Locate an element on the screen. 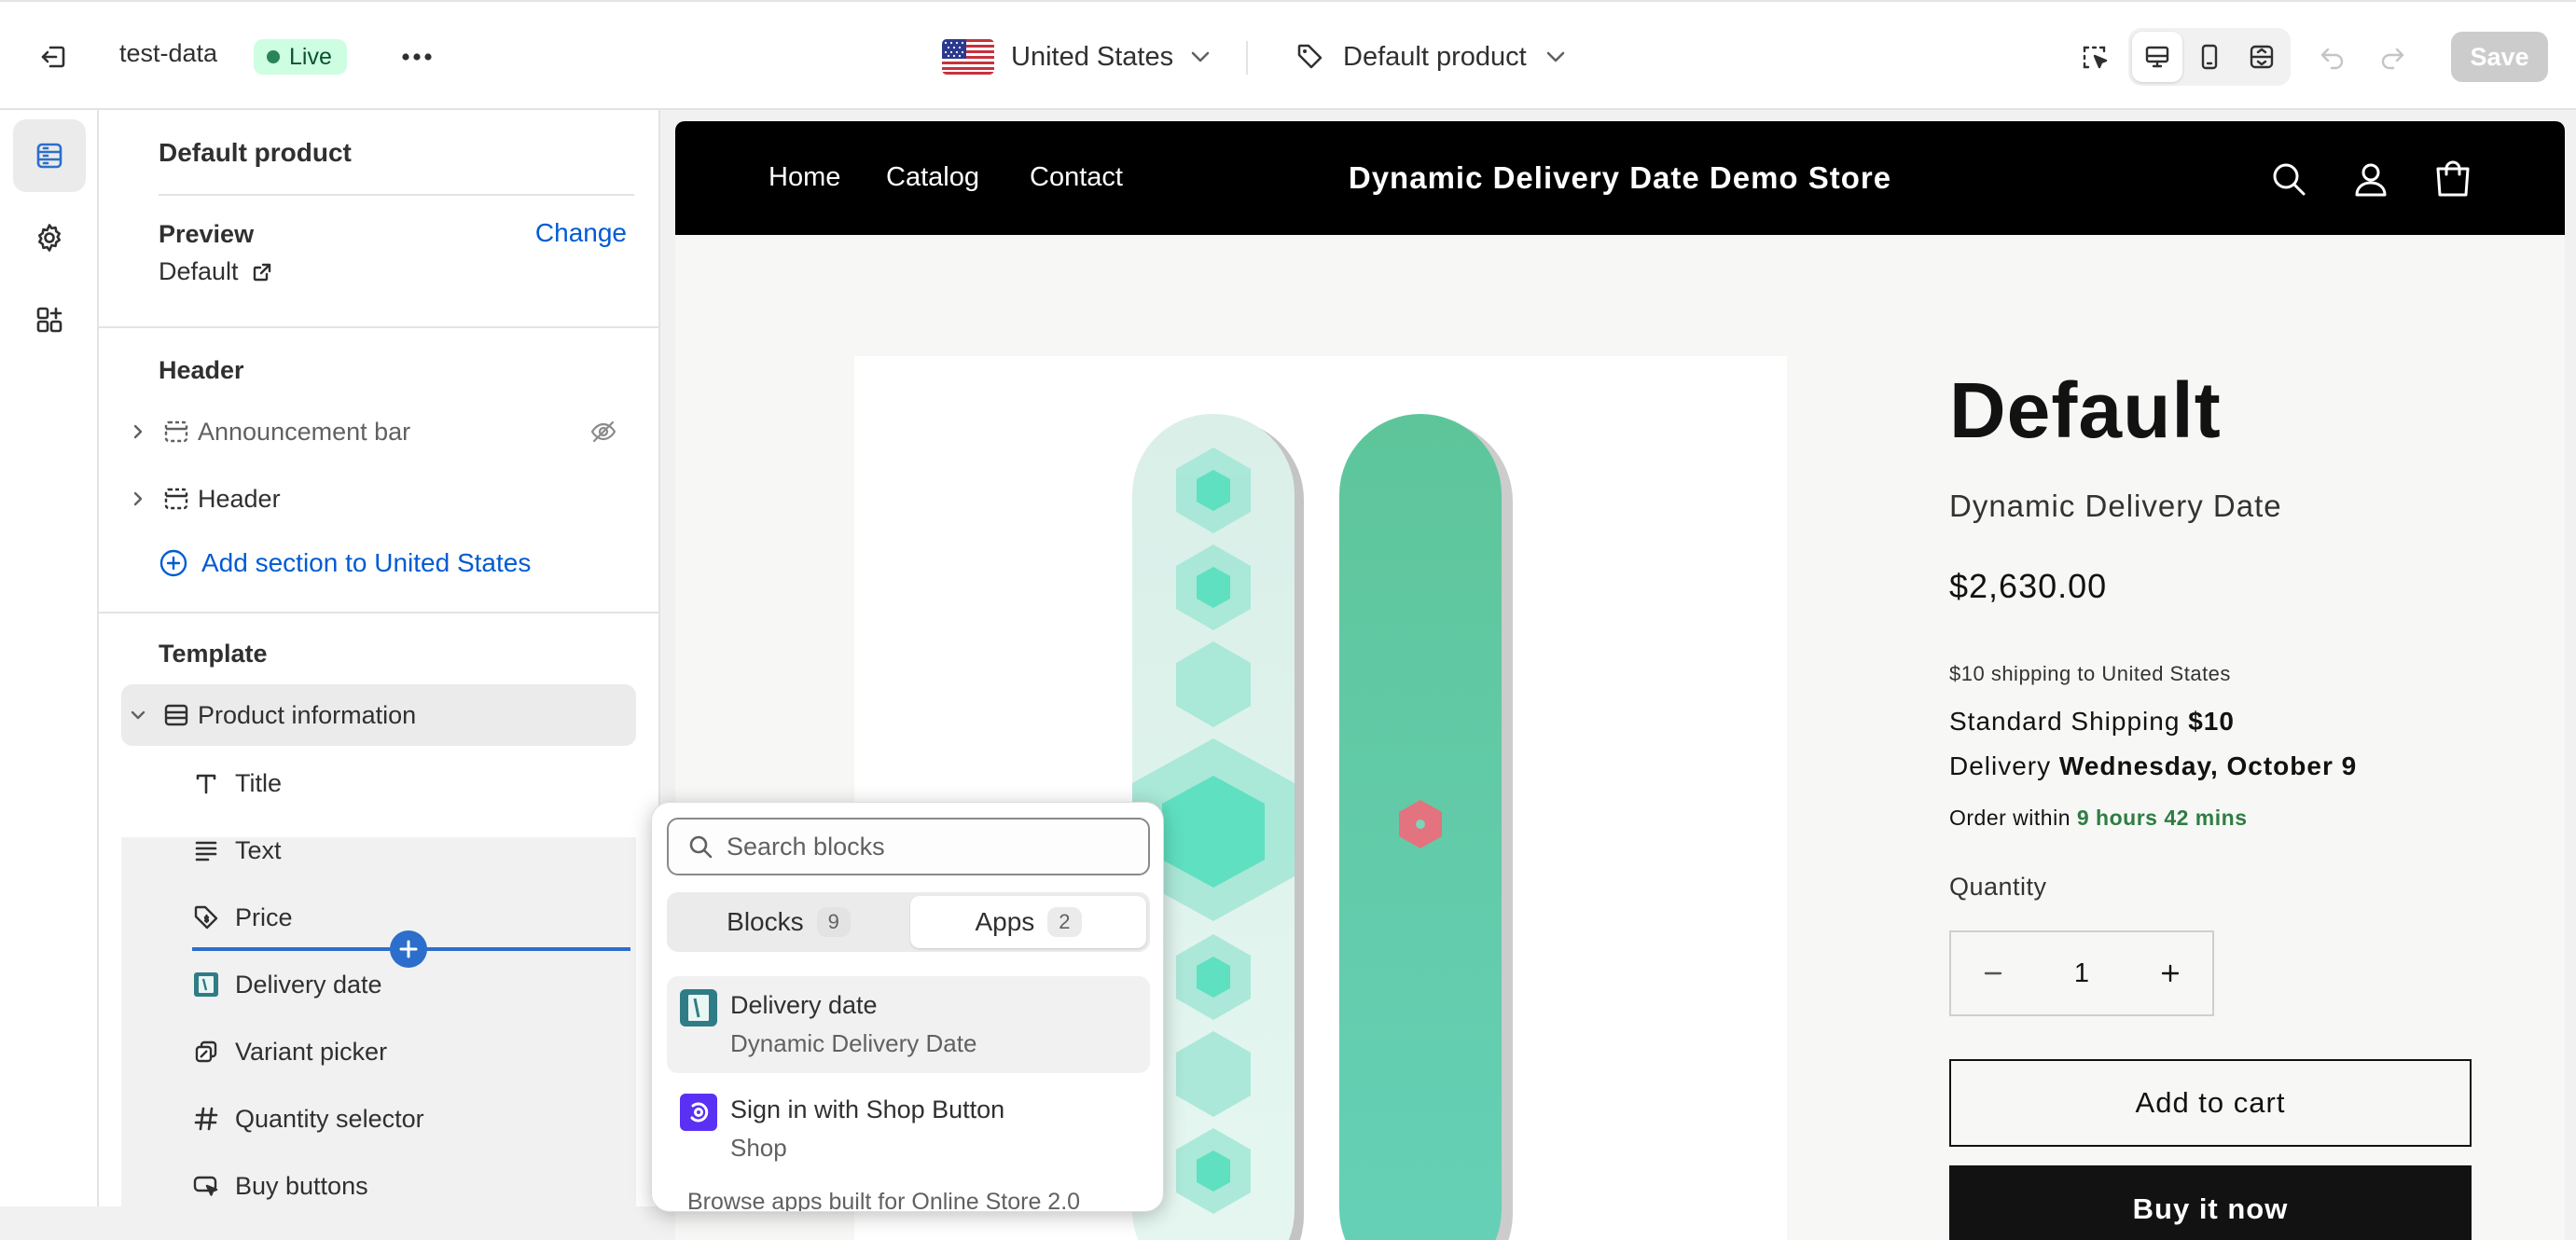 The image size is (2576, 1240). standard-shipping-line: Standard Shipping $10 is located at coordinates (2092, 722).